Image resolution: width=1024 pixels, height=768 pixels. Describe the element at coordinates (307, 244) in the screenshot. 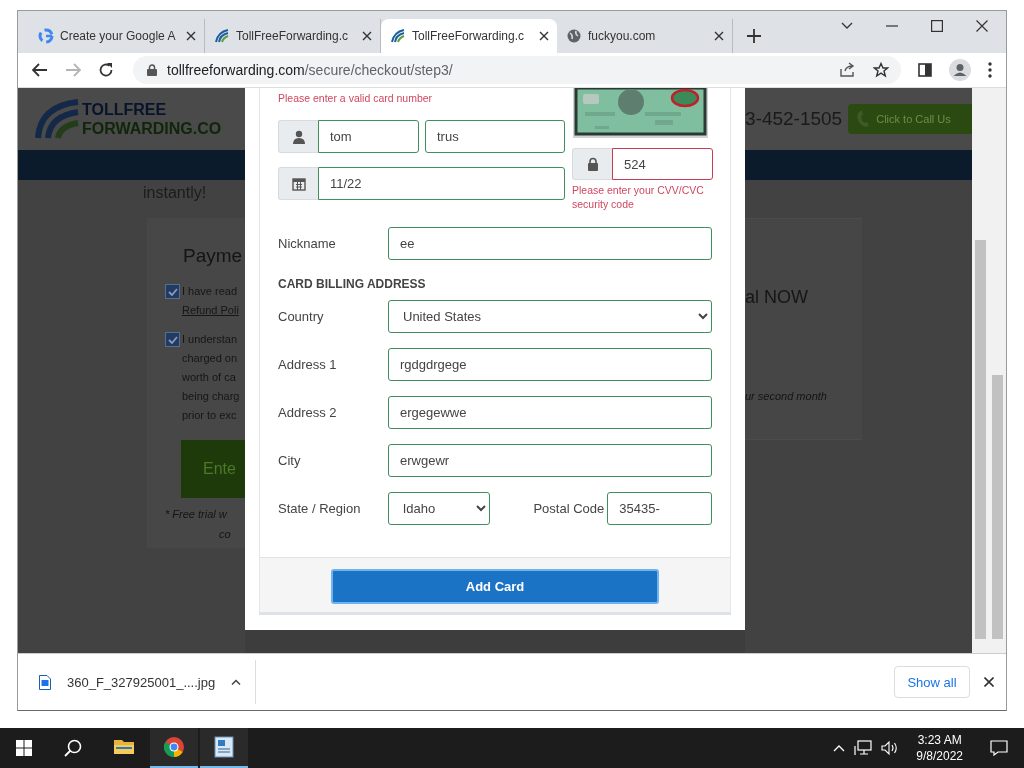

I see `field-label: Nickname` at that location.